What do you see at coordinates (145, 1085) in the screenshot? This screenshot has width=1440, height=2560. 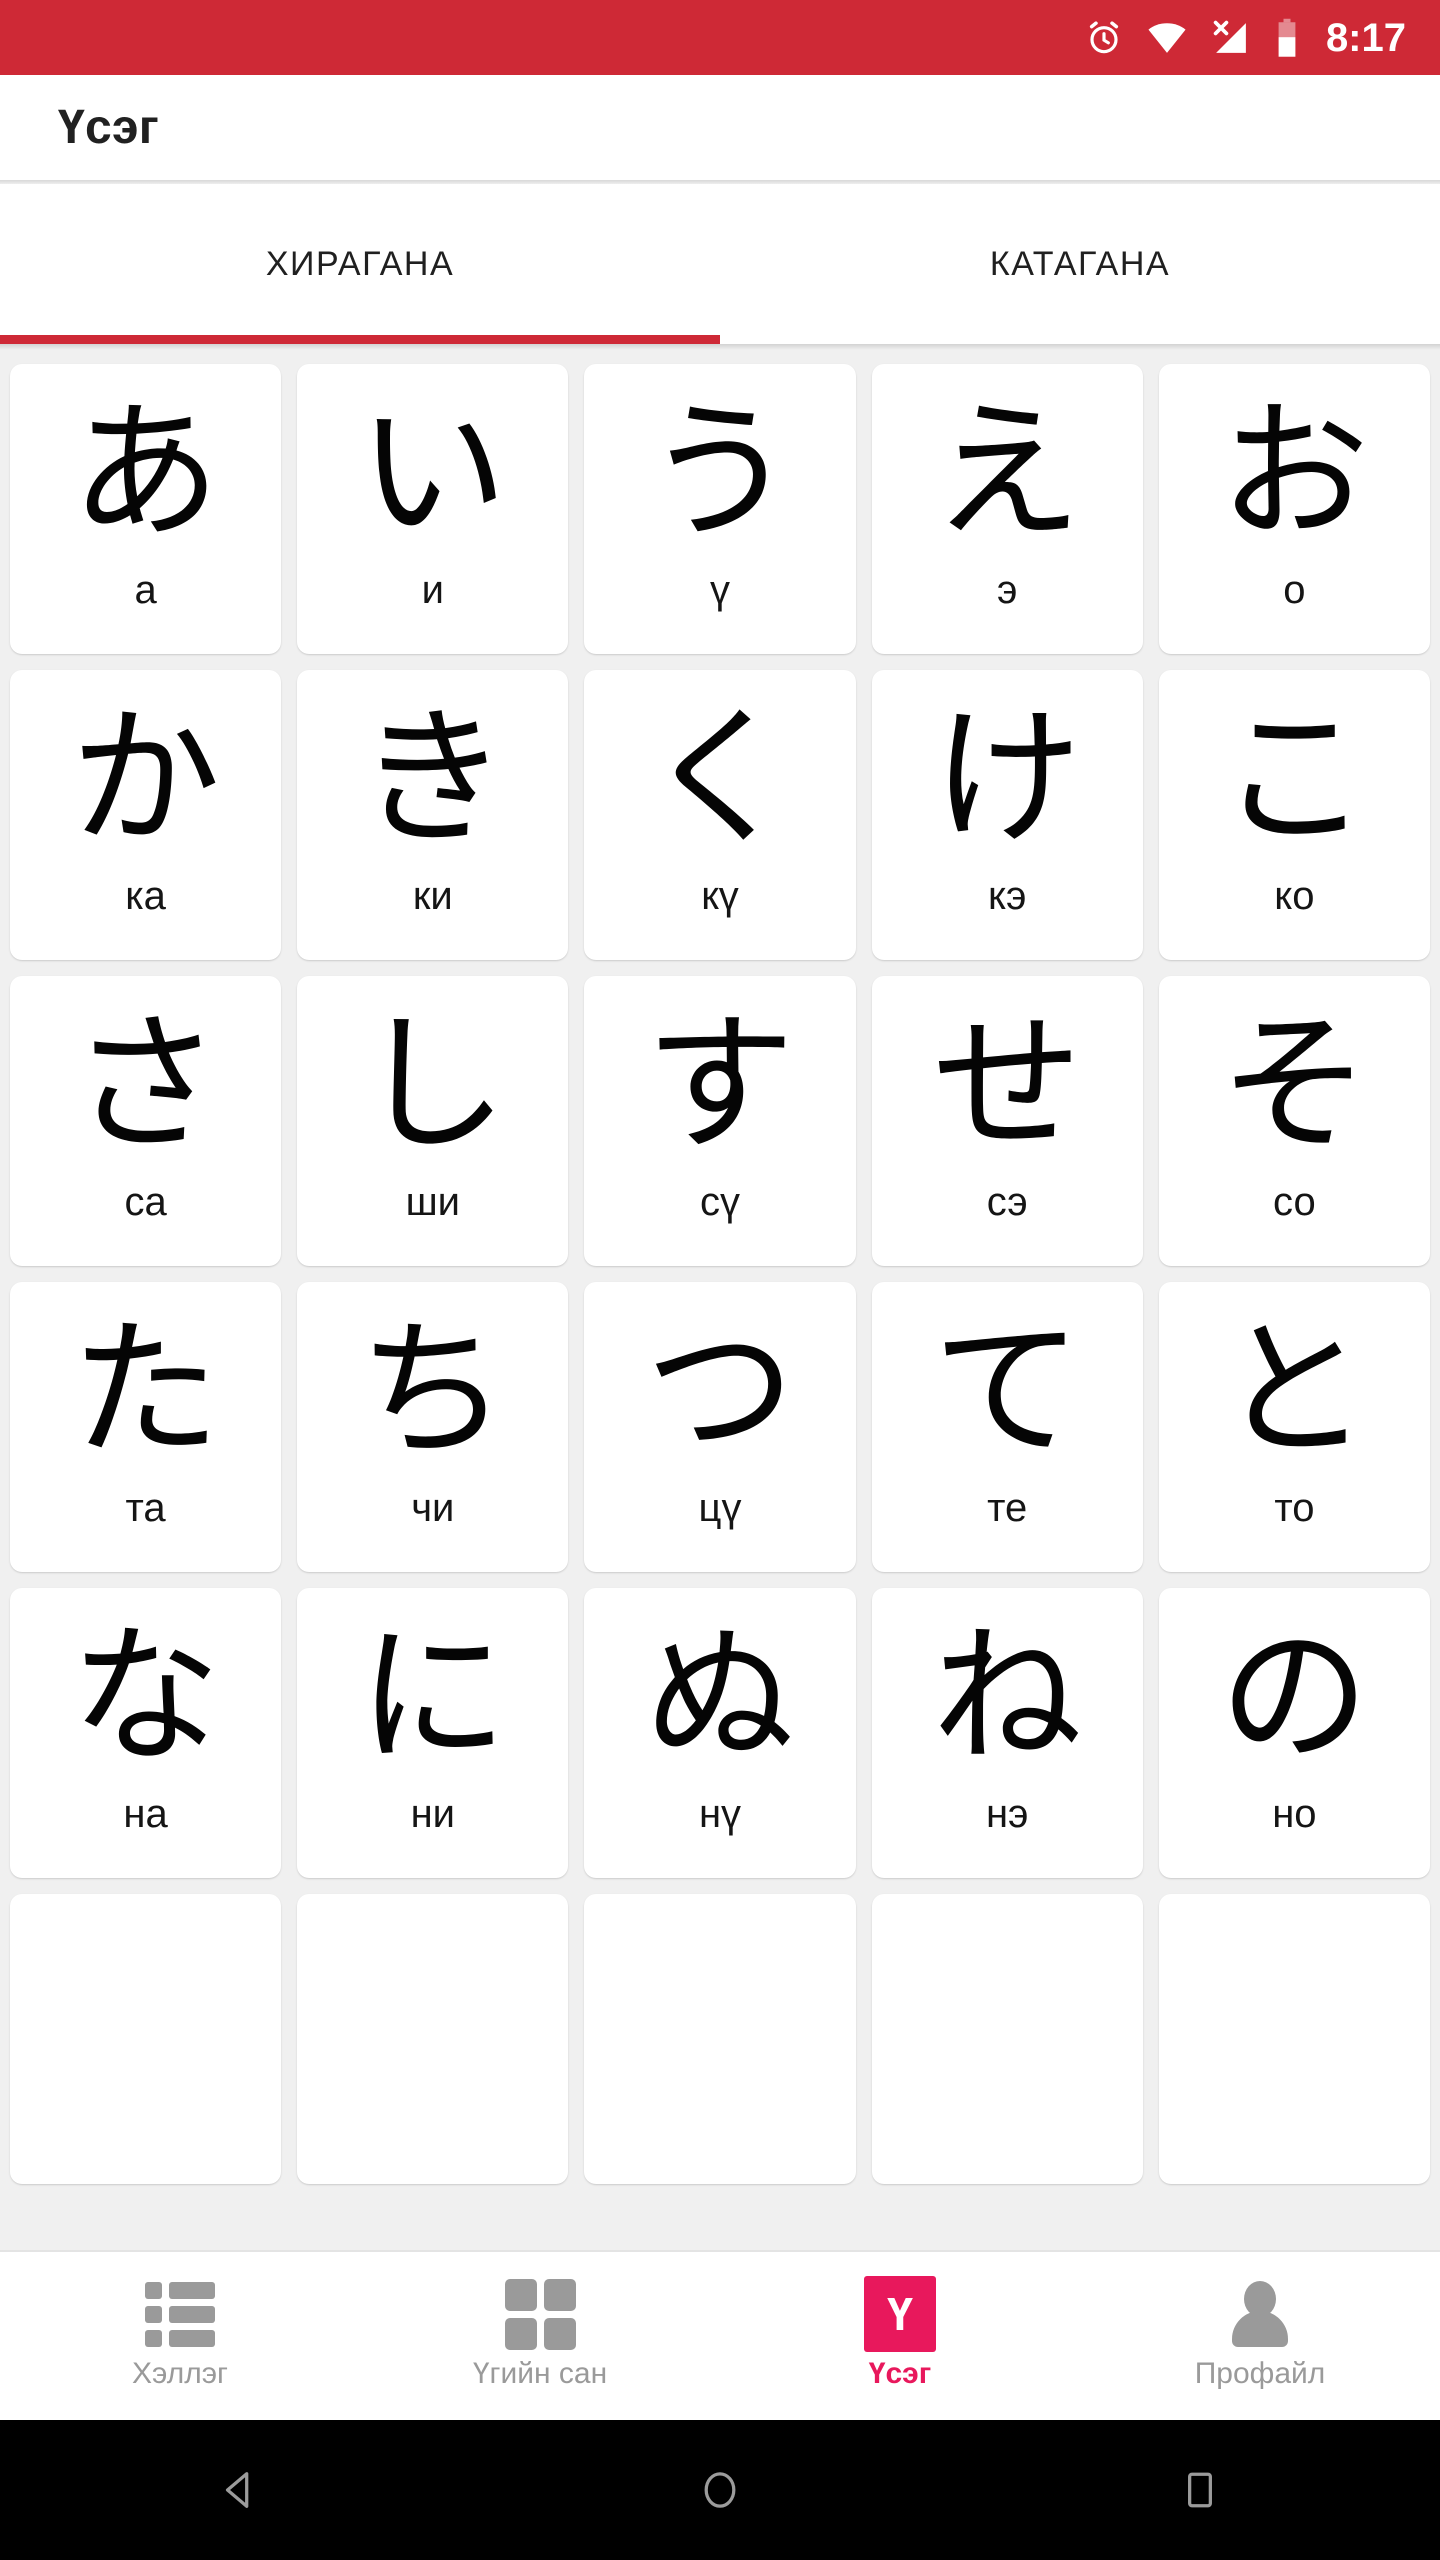 I see `kana-character: さ` at bounding box center [145, 1085].